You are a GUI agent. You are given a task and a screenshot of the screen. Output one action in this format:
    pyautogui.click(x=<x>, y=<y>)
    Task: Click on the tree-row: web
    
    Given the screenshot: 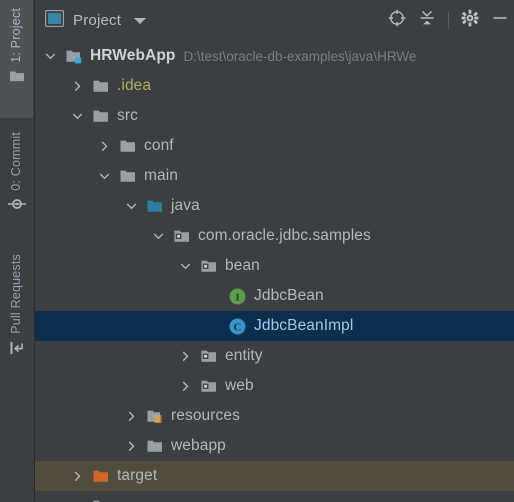 What is the action you would take?
    pyautogui.click(x=274, y=386)
    